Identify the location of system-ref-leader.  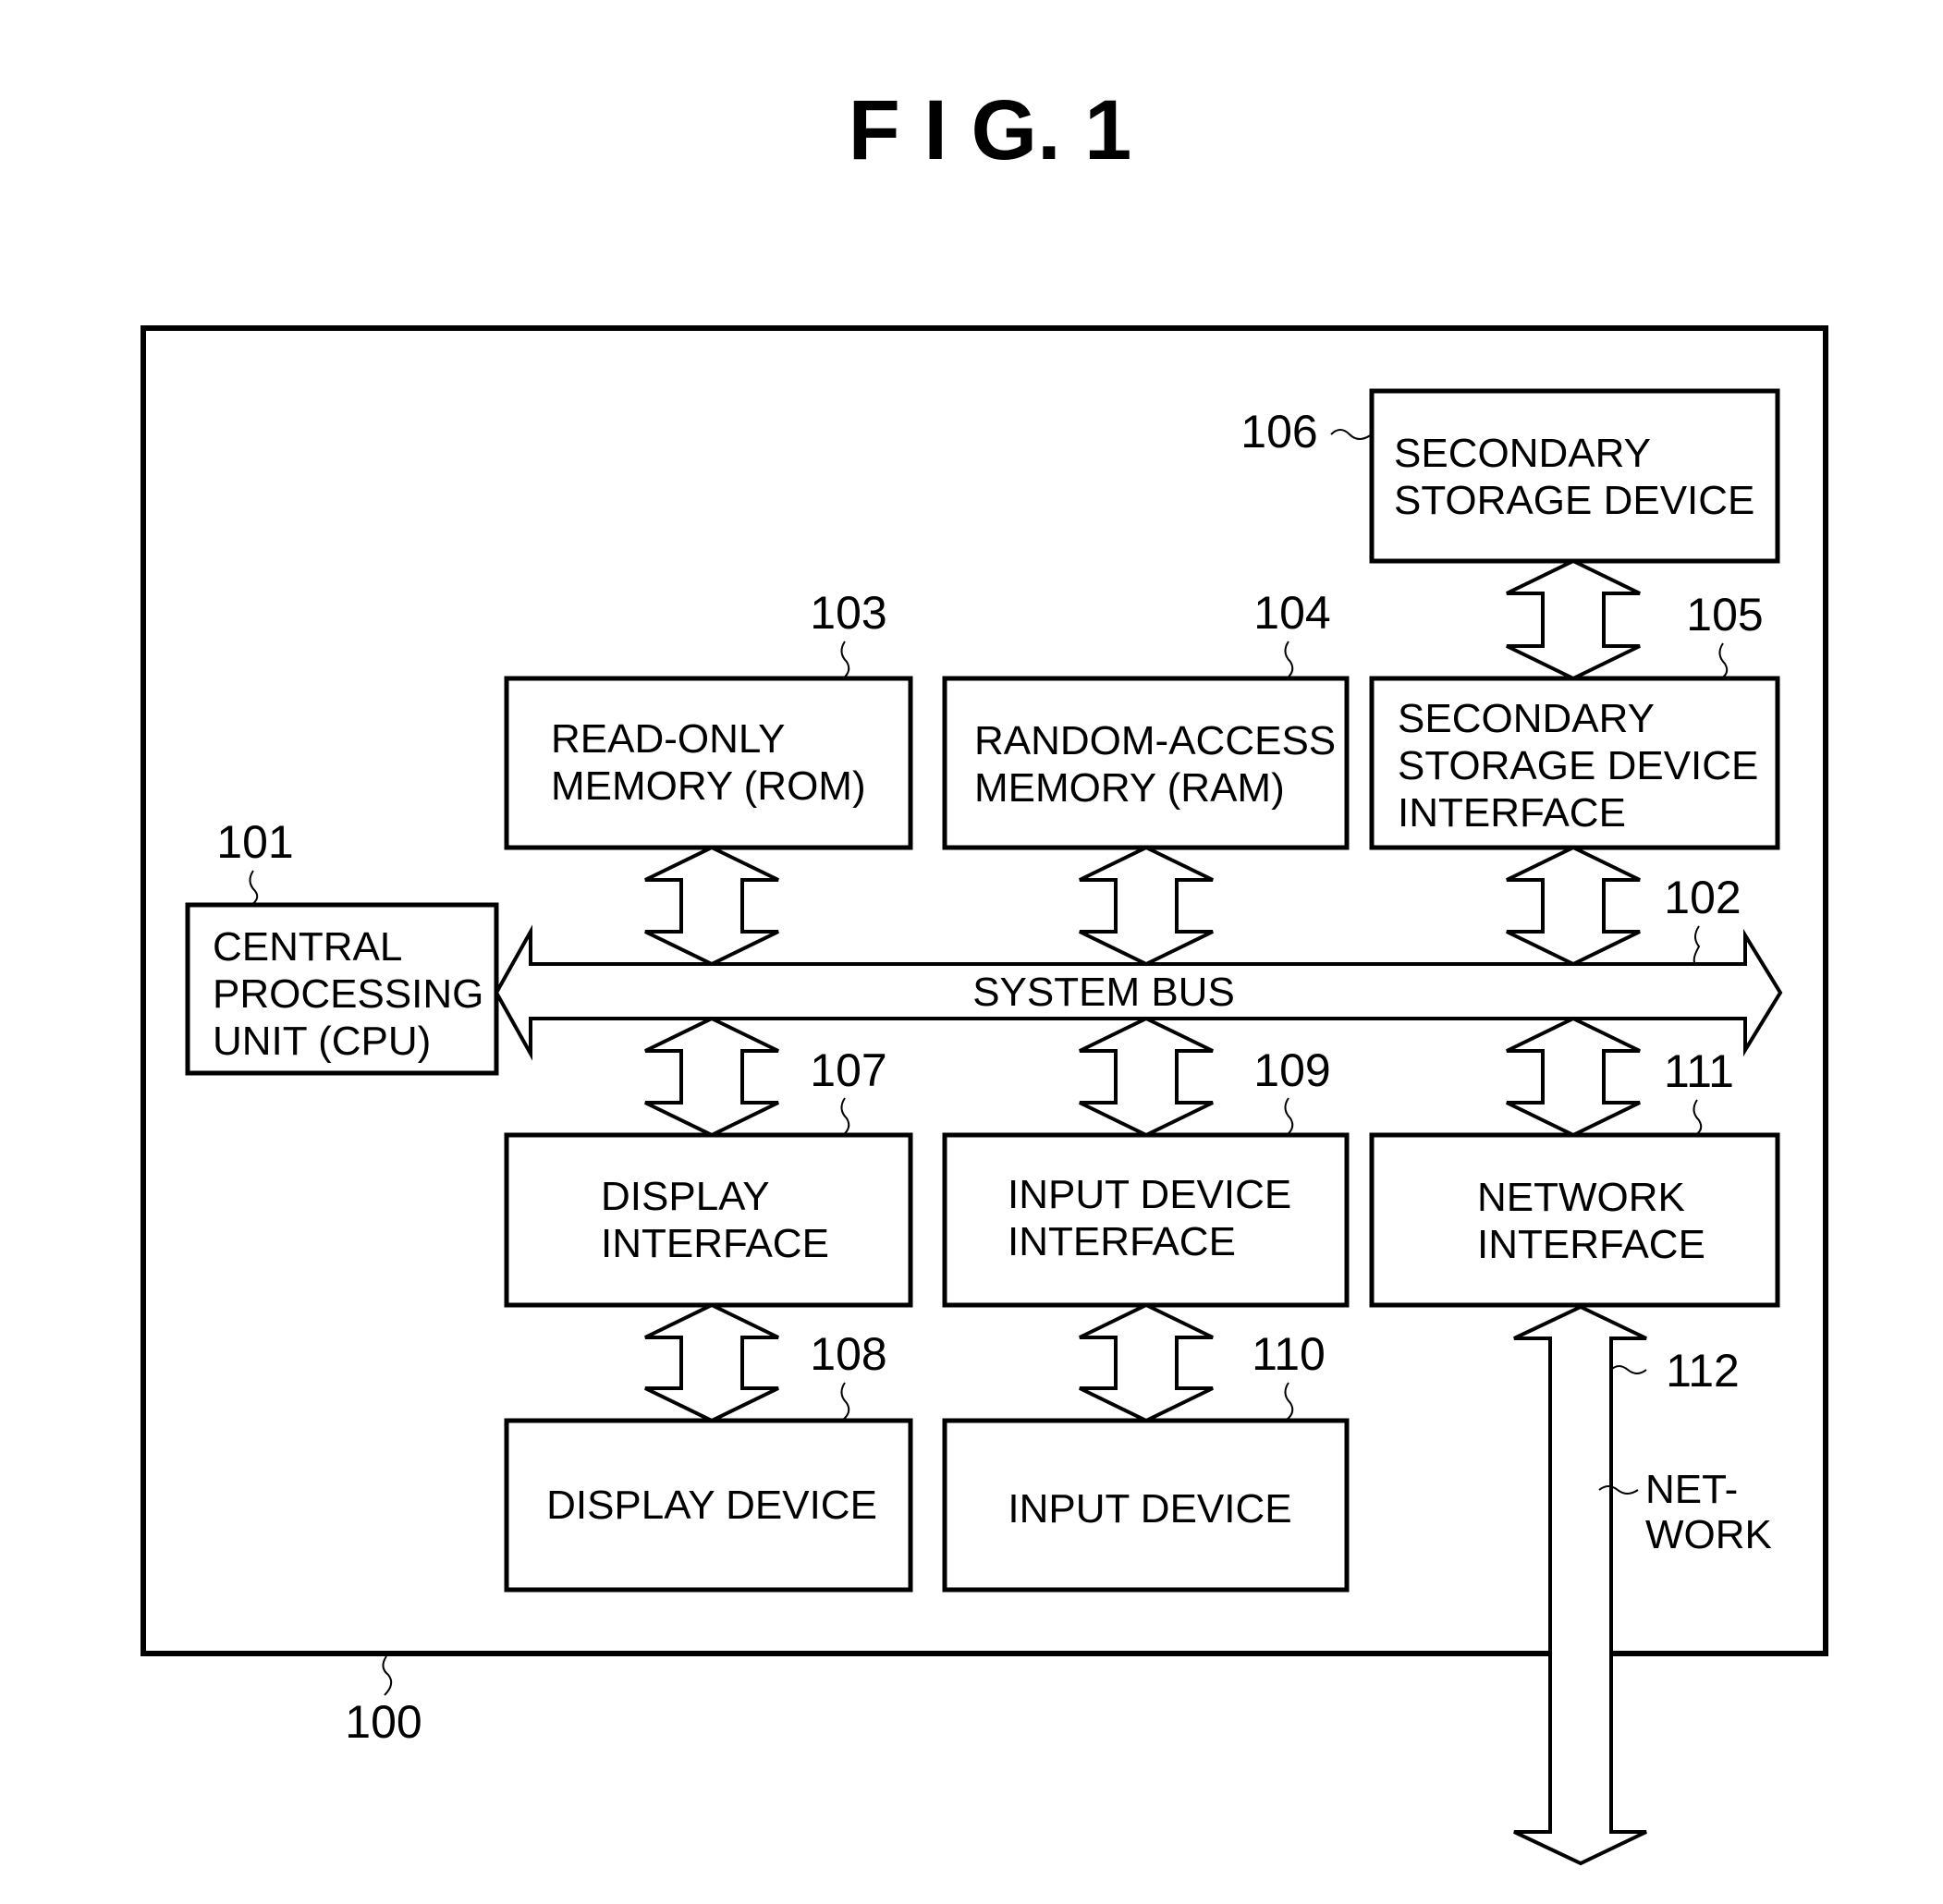
(387, 1675).